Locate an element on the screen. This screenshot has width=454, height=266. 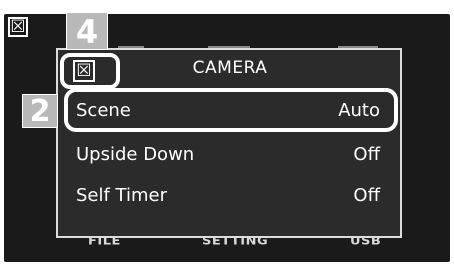
dialog-title: CAMERA is located at coordinates (230, 68).